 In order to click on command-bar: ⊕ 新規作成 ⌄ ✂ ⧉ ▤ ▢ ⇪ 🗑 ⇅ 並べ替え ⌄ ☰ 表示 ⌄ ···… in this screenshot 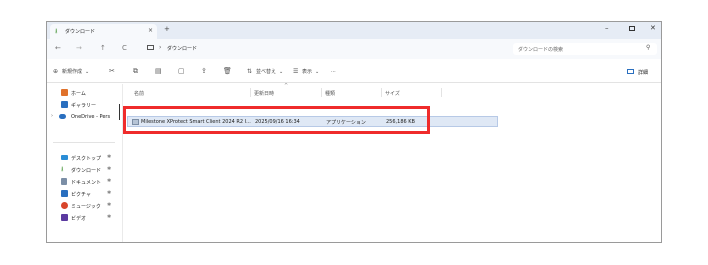, I will do `click(354, 71)`.